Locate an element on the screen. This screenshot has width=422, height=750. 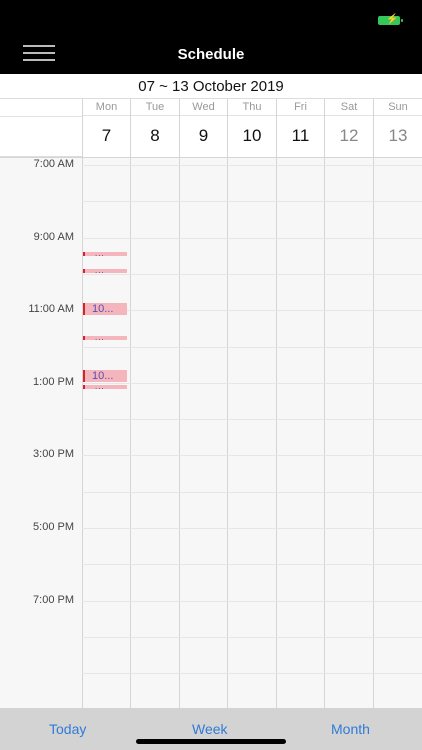
day-date: 7 is located at coordinates (106, 135).